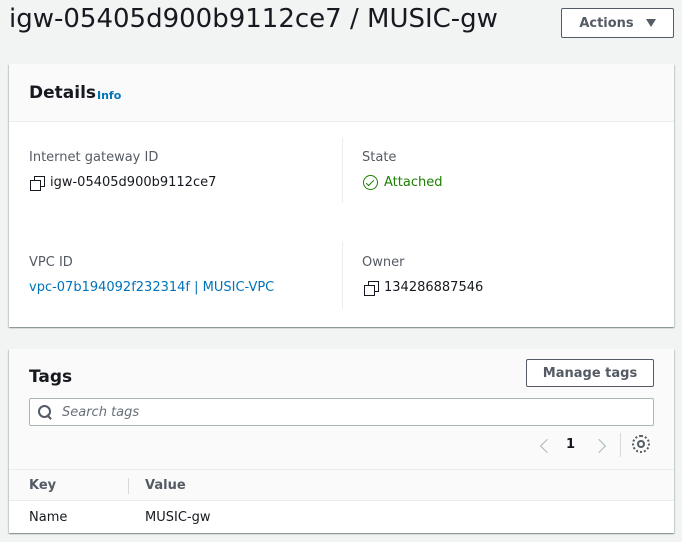 This screenshot has width=682, height=542. What do you see at coordinates (133, 182) in the screenshot?
I see `igw-id-text: igw-05405d900b9112ce7` at bounding box center [133, 182].